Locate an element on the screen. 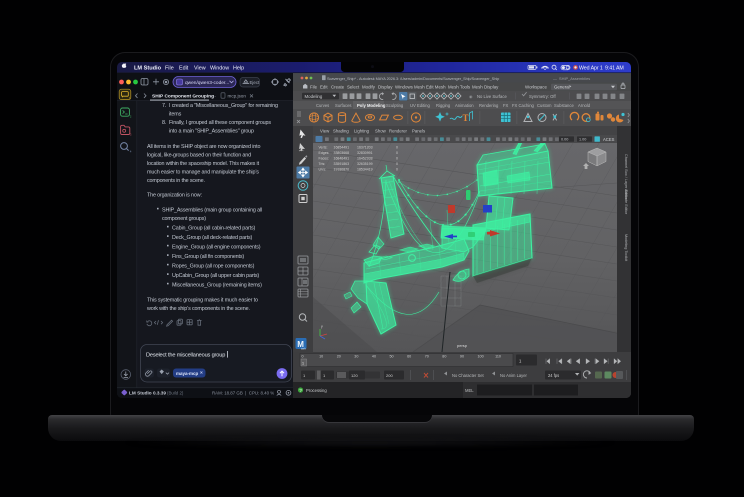 This screenshot has width=744, height=497. svg-text: 40 is located at coordinates (374, 357).